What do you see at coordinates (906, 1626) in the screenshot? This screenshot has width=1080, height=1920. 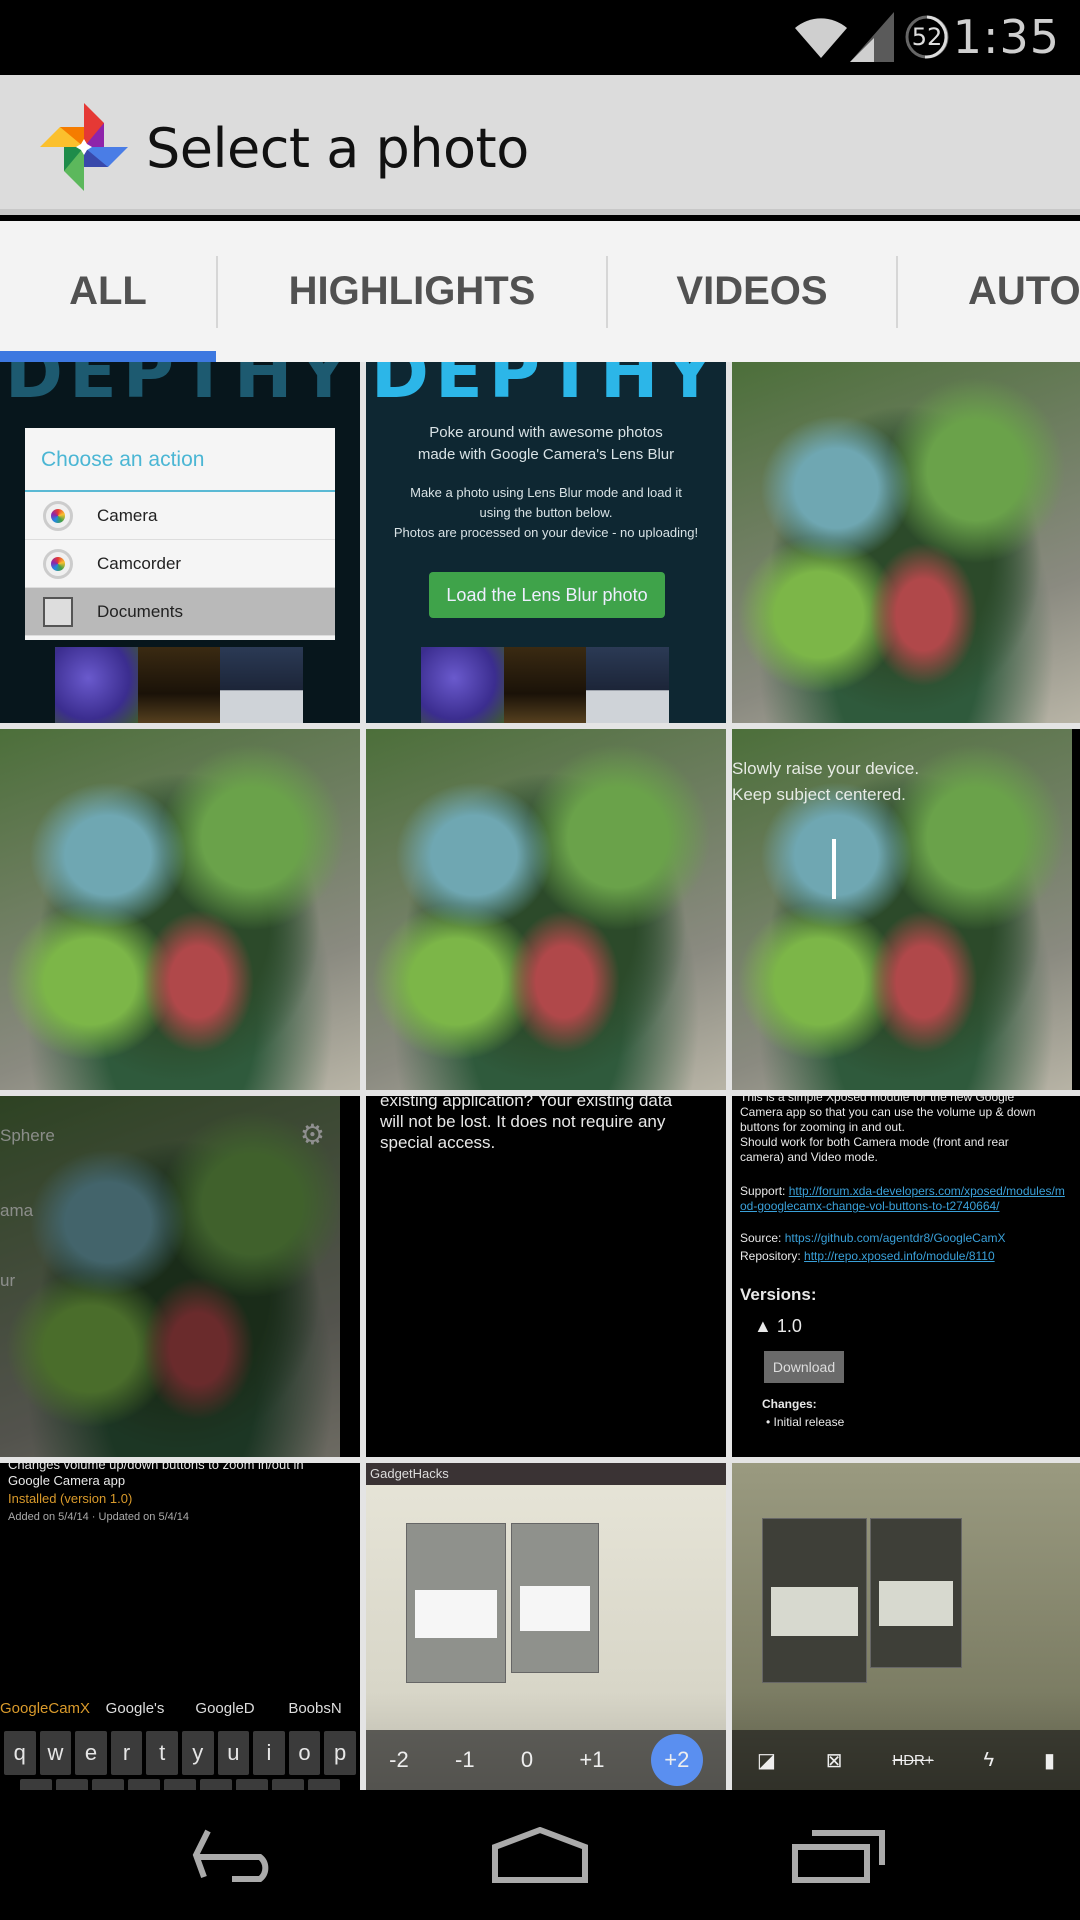 I see `photo-thumbnail-monitor-camera: ◪ ⊠ HDR+ ϟ ▮` at bounding box center [906, 1626].